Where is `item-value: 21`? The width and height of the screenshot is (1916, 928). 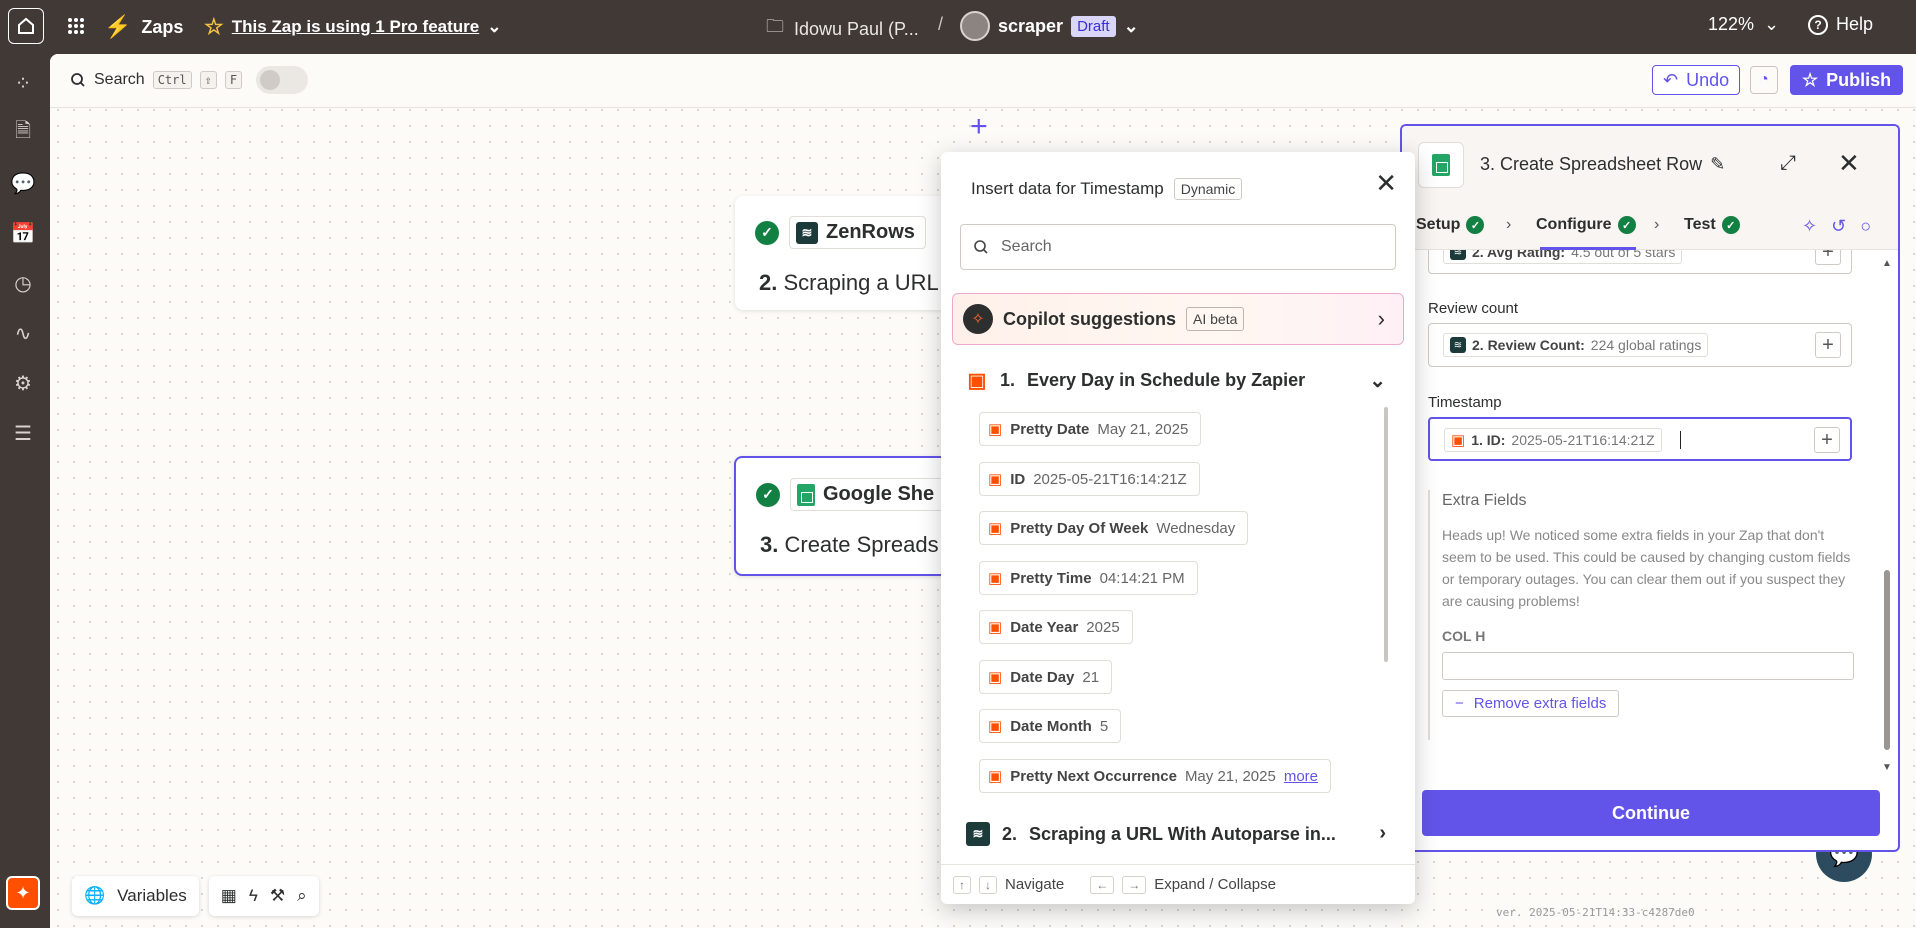 item-value: 21 is located at coordinates (1091, 677).